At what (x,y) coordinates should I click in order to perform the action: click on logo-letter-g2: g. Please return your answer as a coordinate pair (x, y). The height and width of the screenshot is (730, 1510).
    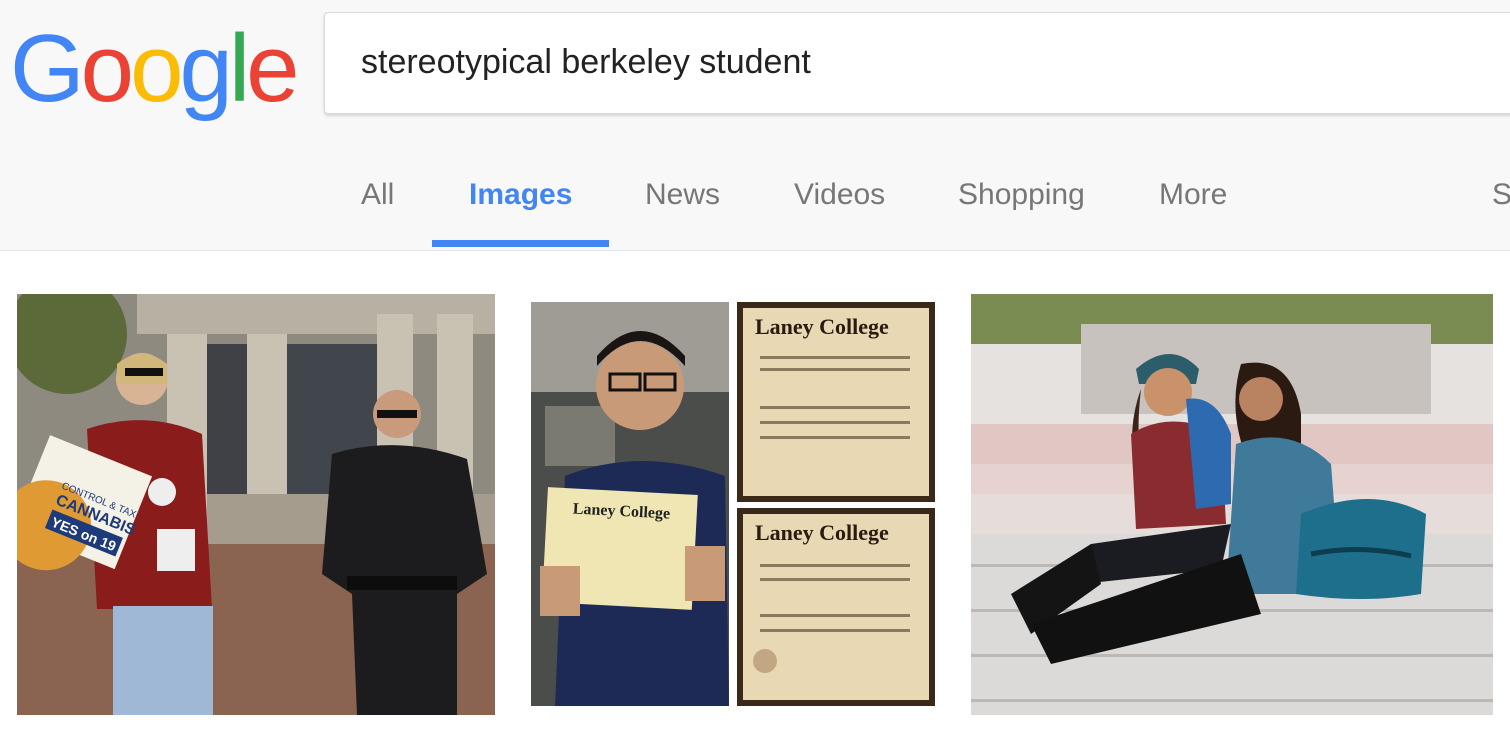
    Looking at the image, I should click on (205, 68).